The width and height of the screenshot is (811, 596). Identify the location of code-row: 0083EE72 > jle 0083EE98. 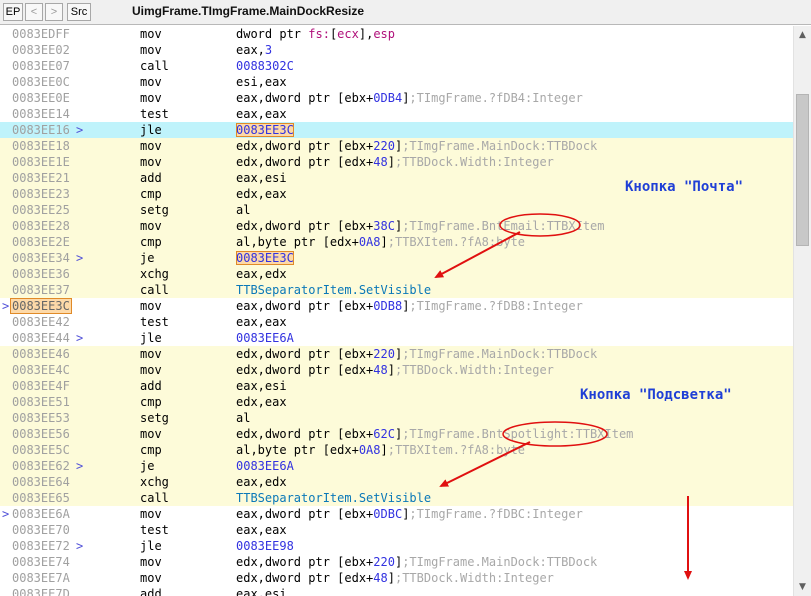
(396, 546).